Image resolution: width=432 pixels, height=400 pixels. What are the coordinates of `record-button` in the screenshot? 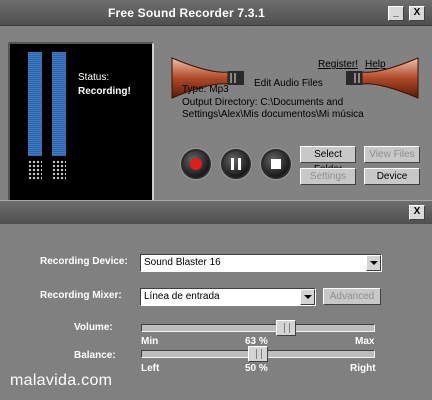 It's located at (196, 164).